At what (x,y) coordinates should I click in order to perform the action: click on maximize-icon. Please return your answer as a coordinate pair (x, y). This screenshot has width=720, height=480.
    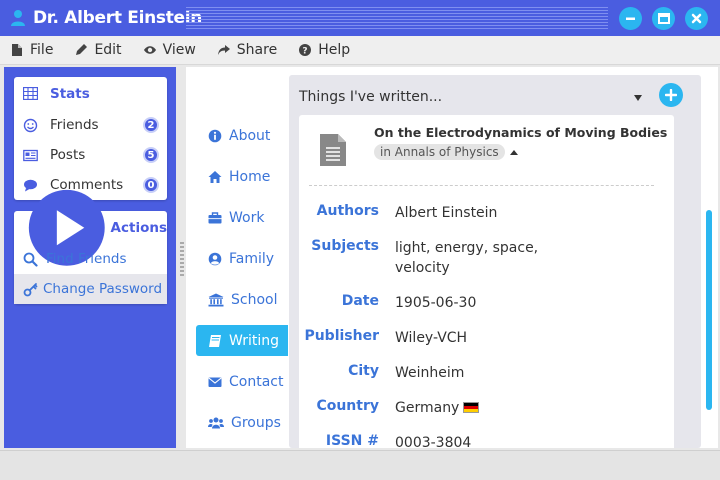
    Looking at the image, I should click on (663, 18).